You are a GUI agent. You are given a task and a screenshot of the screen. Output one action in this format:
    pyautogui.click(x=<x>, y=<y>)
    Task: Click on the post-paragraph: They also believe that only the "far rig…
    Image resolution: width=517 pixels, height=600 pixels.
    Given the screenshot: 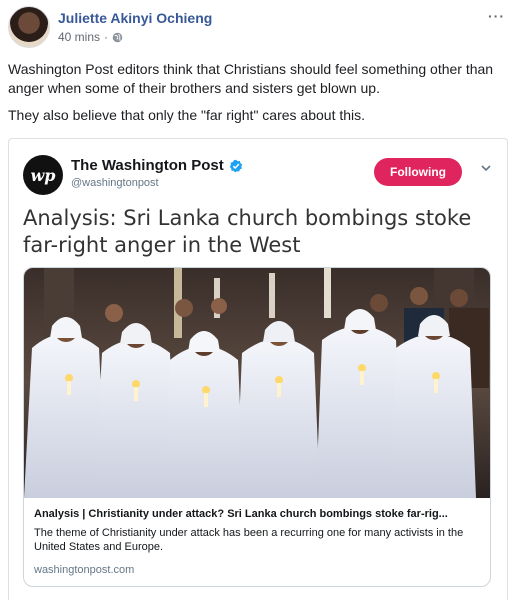 What is the action you would take?
    pyautogui.click(x=187, y=115)
    